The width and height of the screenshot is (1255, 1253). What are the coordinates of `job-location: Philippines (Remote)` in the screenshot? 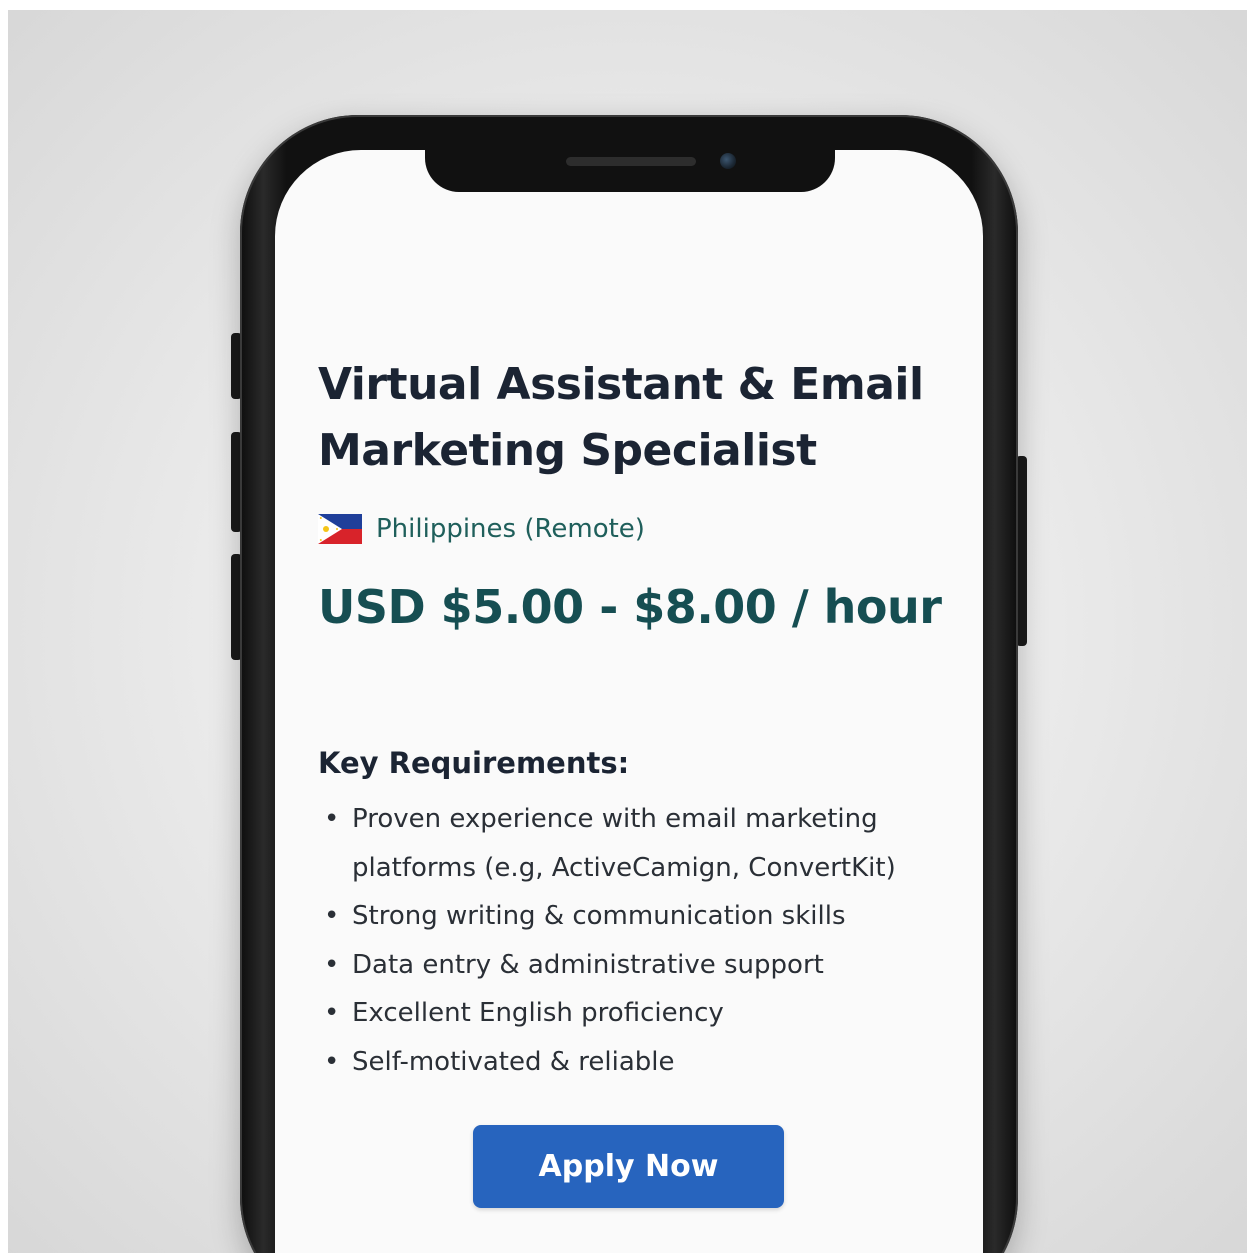 It's located at (481, 529).